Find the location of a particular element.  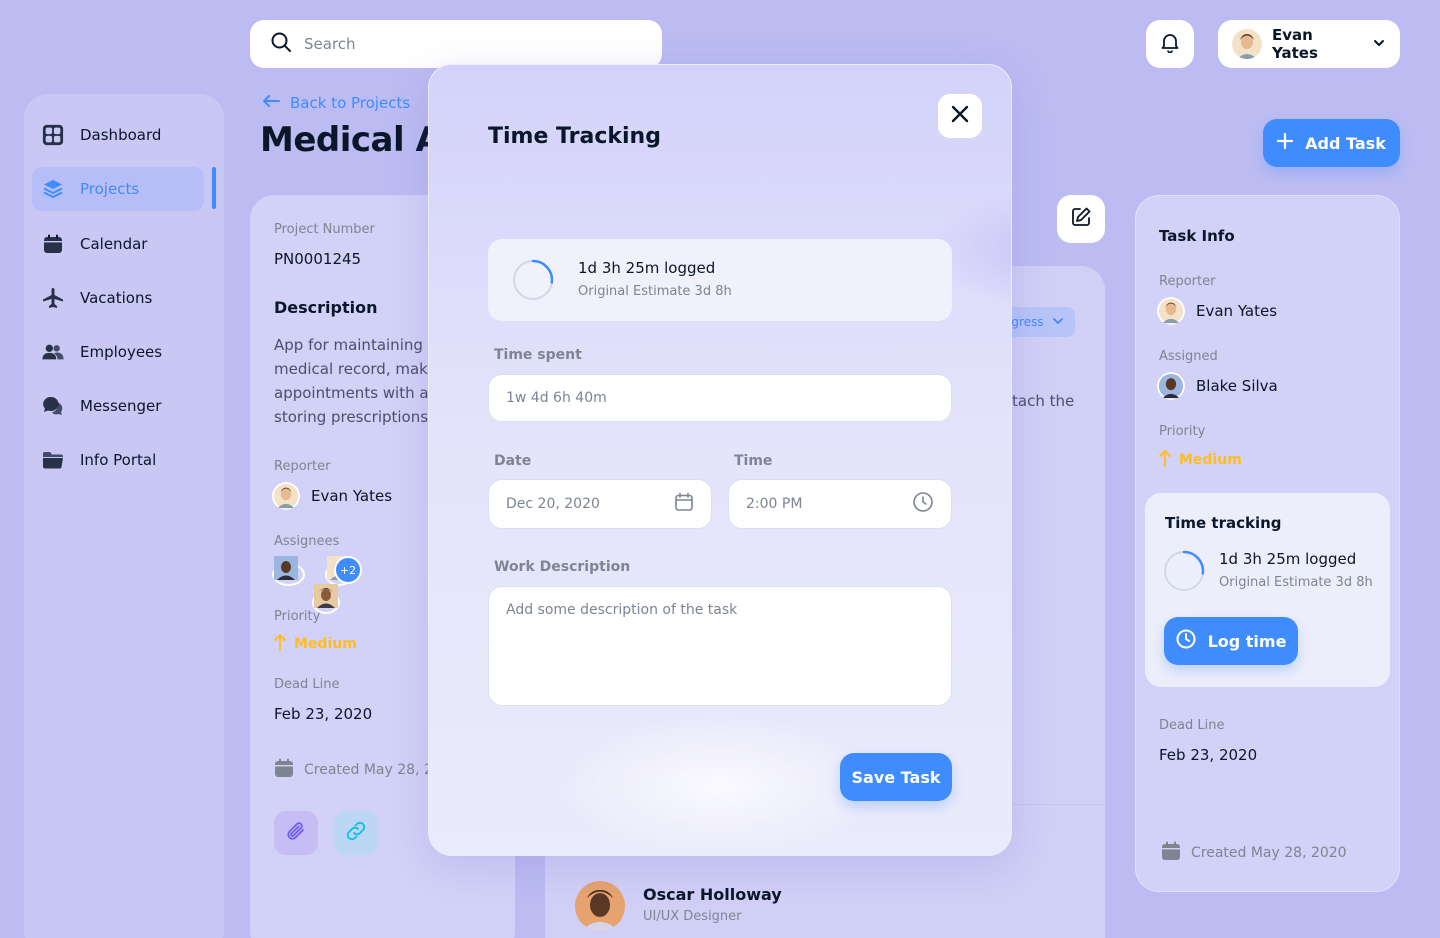

add-task-button: Add Task is located at coordinates (1331, 143).